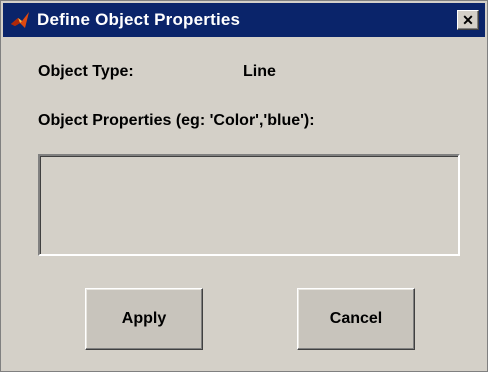 This screenshot has width=488, height=372. I want to click on apply-button: Apply, so click(144, 319).